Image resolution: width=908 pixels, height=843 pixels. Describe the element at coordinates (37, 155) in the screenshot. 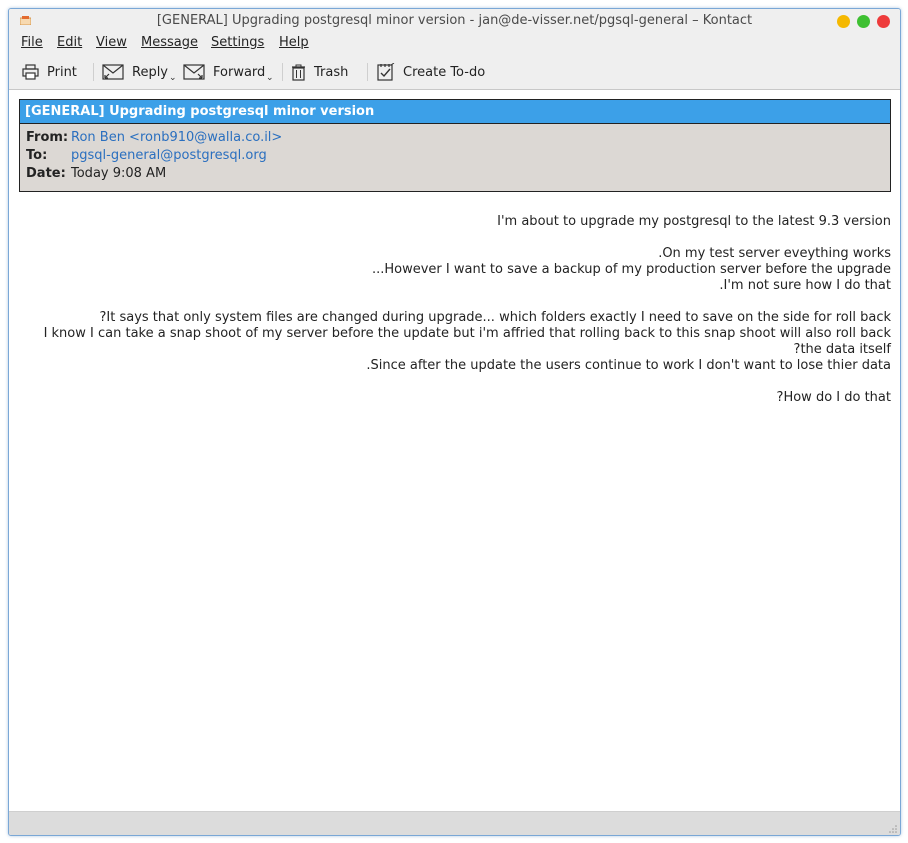

I see `to-label: To:` at that location.